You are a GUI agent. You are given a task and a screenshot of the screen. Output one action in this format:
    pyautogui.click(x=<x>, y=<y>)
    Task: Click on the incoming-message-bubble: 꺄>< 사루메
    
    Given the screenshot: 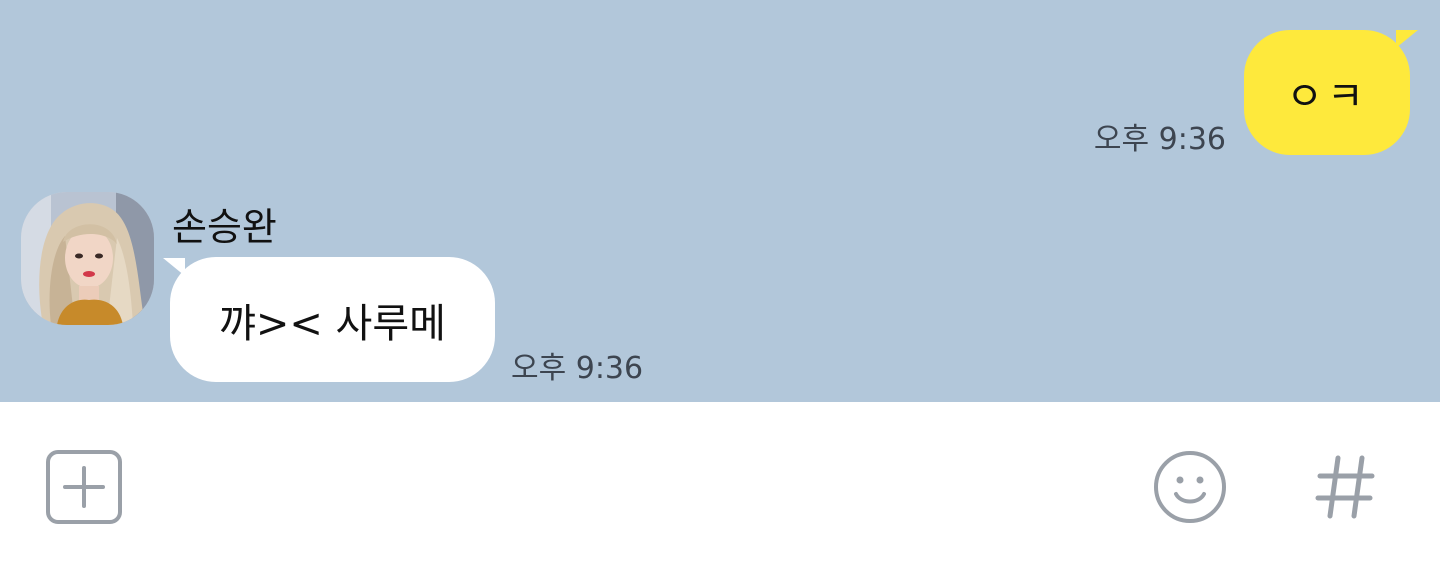 What is the action you would take?
    pyautogui.click(x=332, y=319)
    